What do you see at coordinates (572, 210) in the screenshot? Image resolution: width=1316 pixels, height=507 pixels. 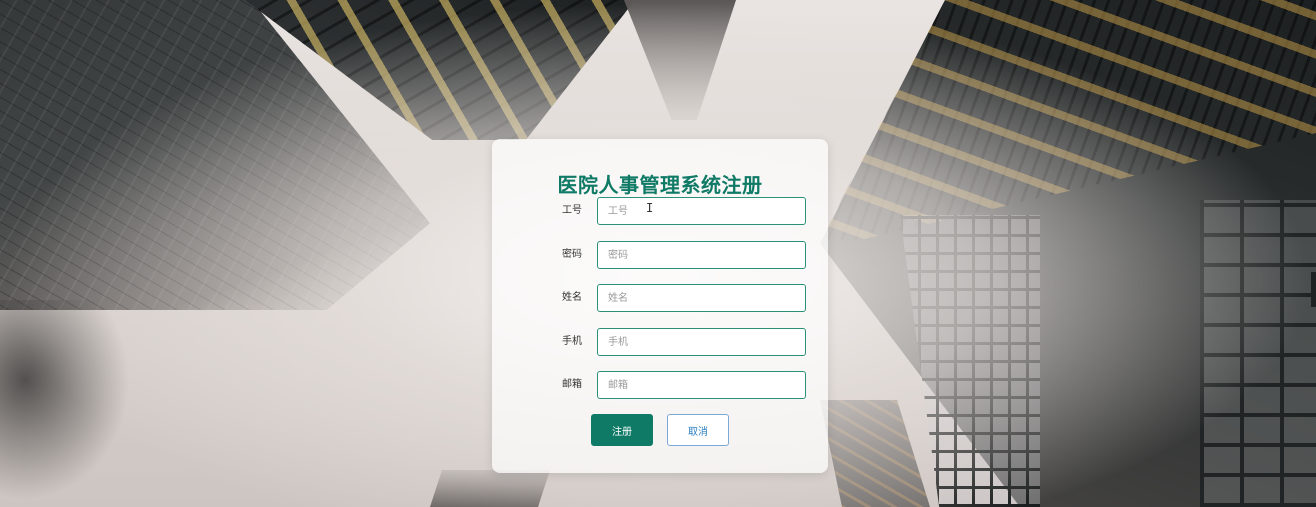 I see `employee-id-label: 工号` at bounding box center [572, 210].